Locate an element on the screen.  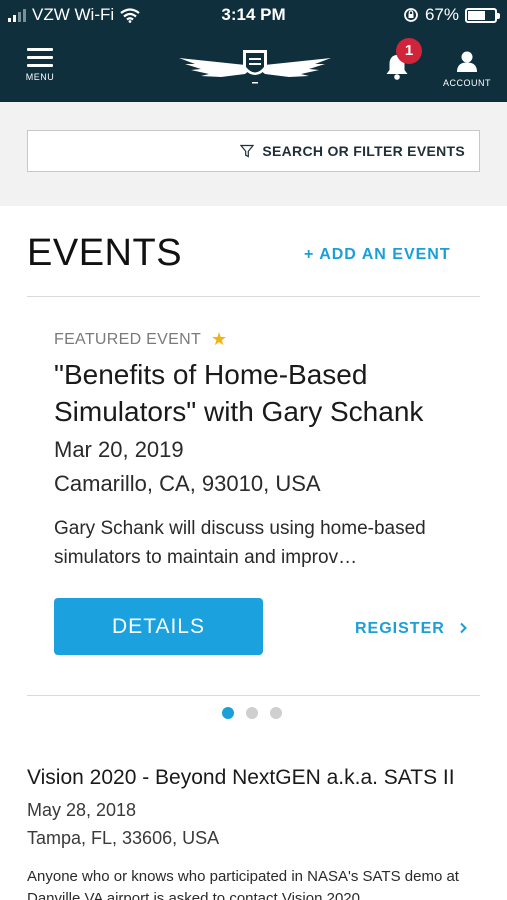
page-title: EVENTS is located at coordinates (105, 253).